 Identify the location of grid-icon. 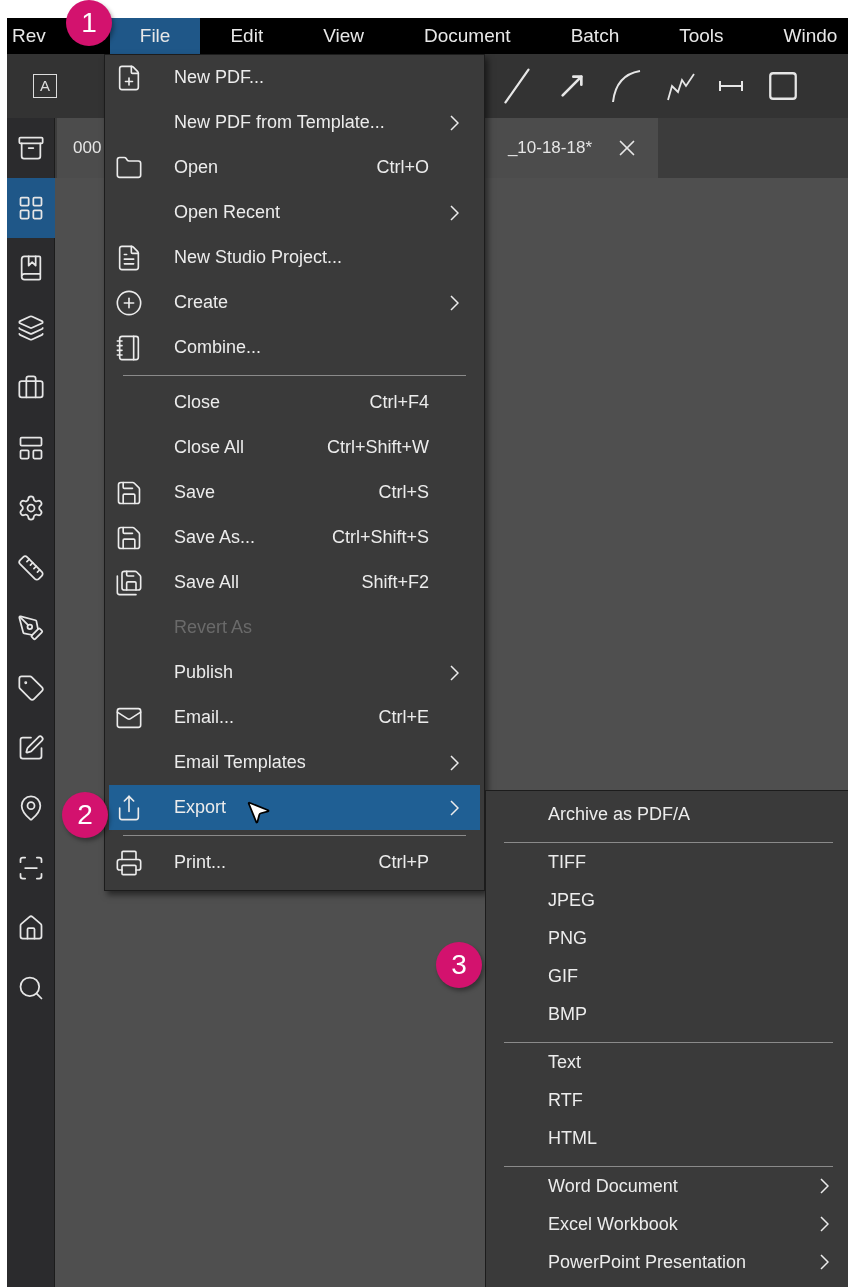
(31, 208).